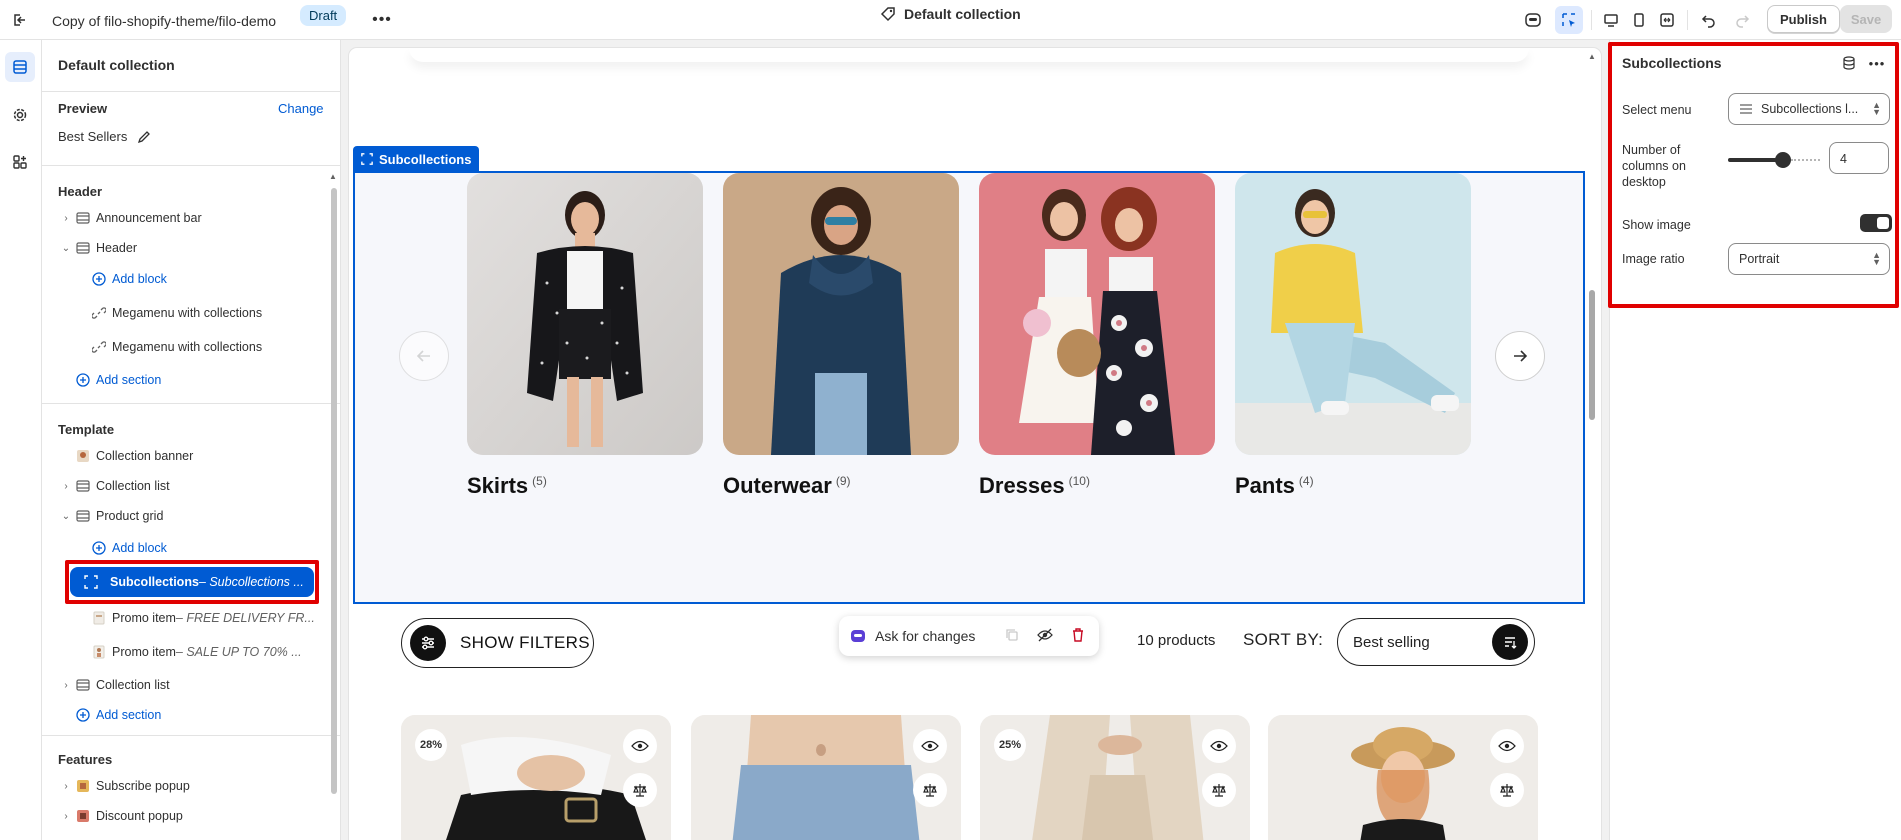  Describe the element at coordinates (536, 777) in the screenshot. I see `product-card: 28%` at that location.